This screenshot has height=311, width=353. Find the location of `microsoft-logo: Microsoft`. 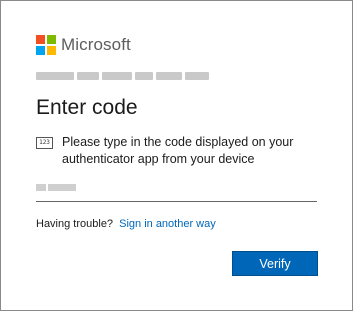

microsoft-logo: Microsoft is located at coordinates (83, 45).